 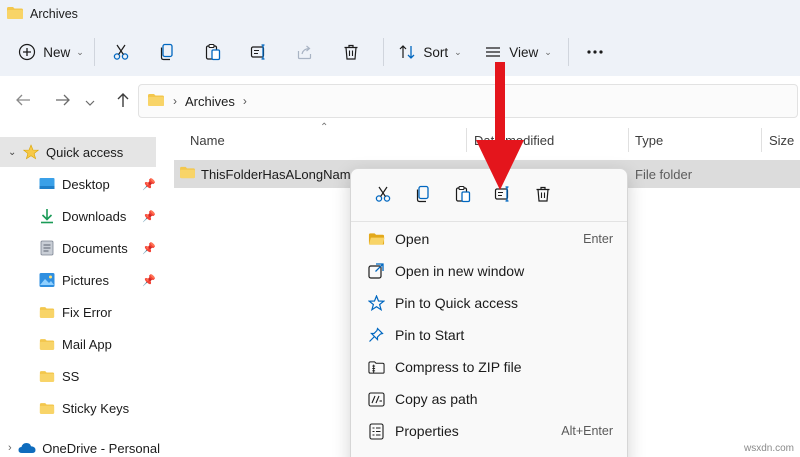 What do you see at coordinates (96, 408) in the screenshot?
I see `sidebar-item-label: Sticky Keys` at bounding box center [96, 408].